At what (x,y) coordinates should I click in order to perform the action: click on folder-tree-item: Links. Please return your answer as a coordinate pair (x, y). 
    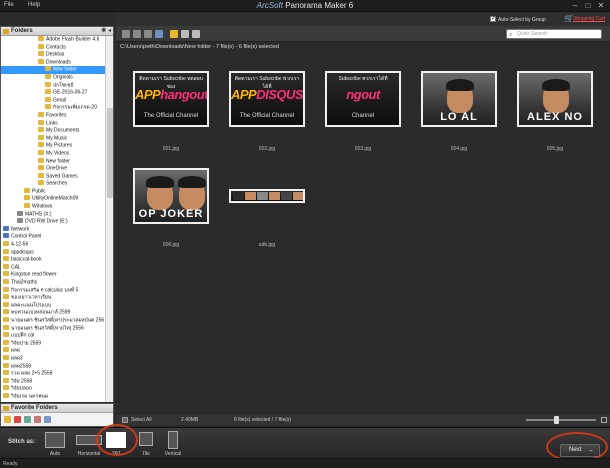
    Looking at the image, I should click on (53, 123).